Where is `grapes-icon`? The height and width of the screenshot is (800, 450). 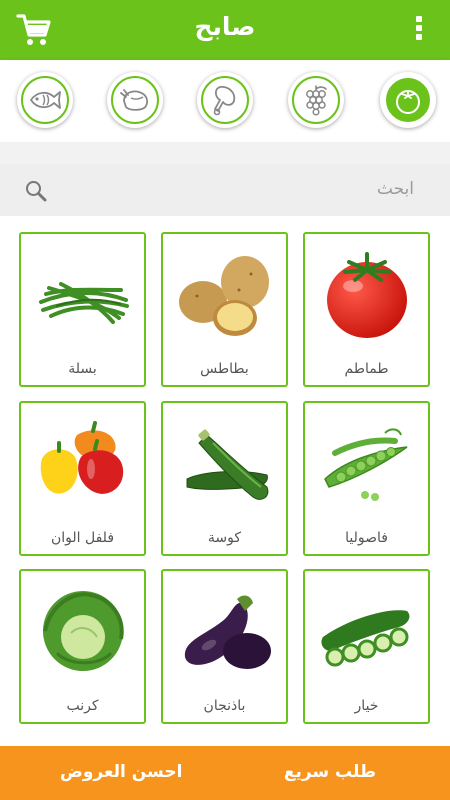 grapes-icon is located at coordinates (316, 100).